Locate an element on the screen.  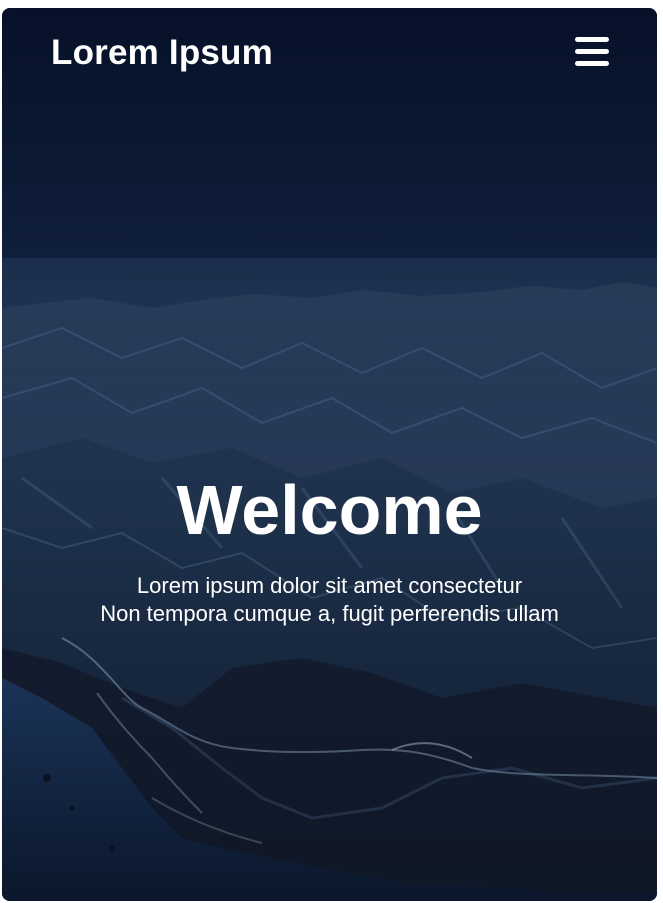
brand-logo: Lorem Ipsum is located at coordinates (162, 53).